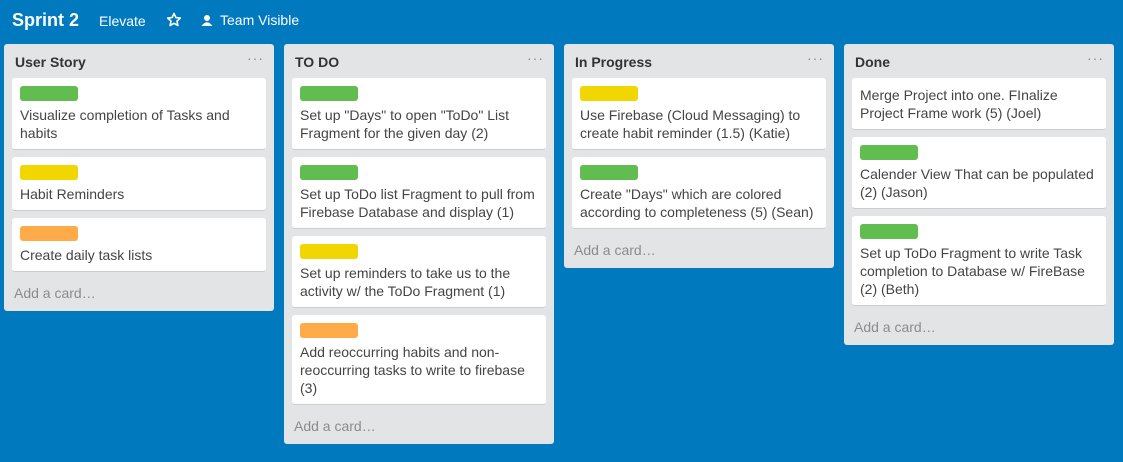 The image size is (1123, 462). I want to click on card: Visualize completion of Tasks and habits, so click(139, 114).